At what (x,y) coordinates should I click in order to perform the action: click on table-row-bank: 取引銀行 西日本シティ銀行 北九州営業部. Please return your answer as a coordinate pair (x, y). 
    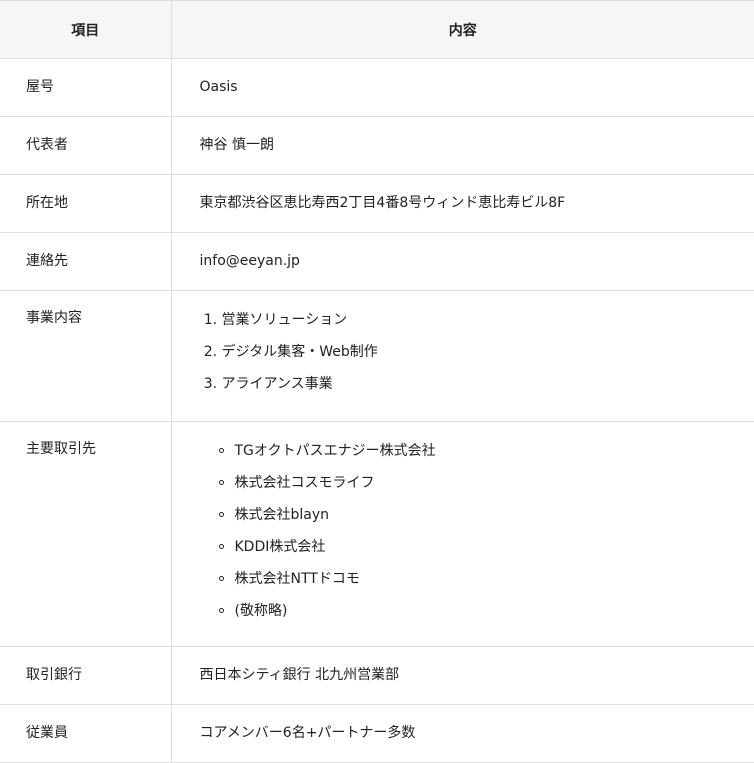
    Looking at the image, I should click on (377, 676).